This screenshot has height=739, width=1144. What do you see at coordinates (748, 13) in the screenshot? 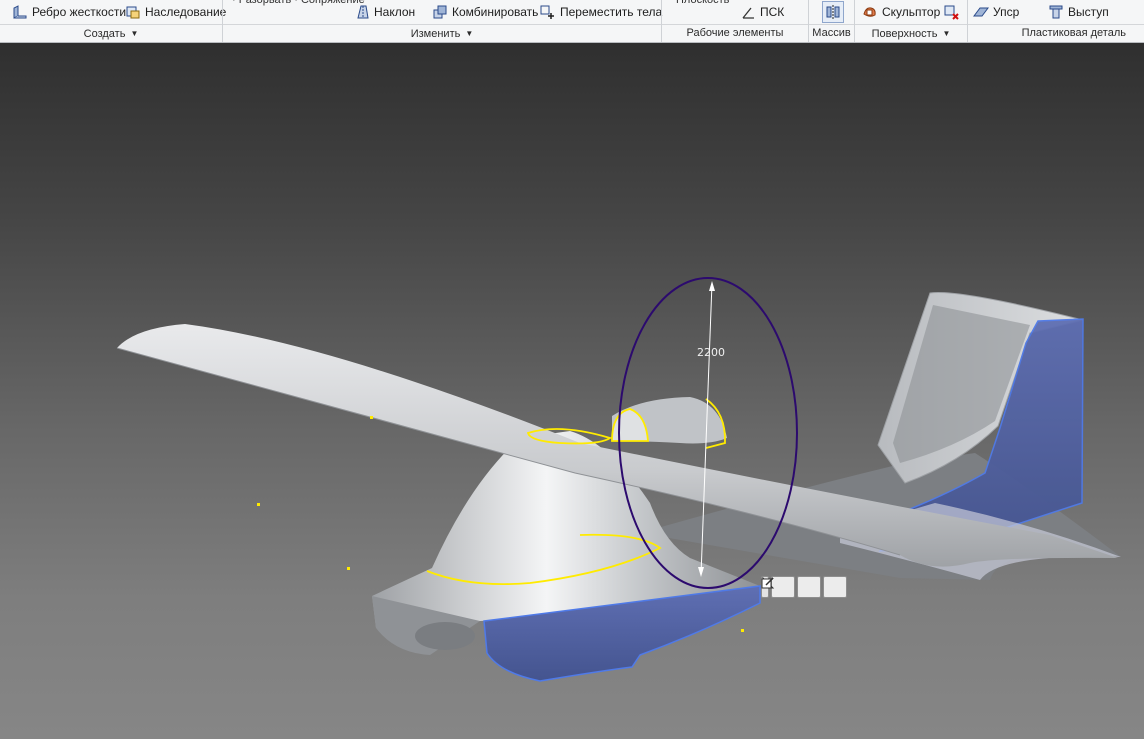
I see `ucs-icon` at bounding box center [748, 13].